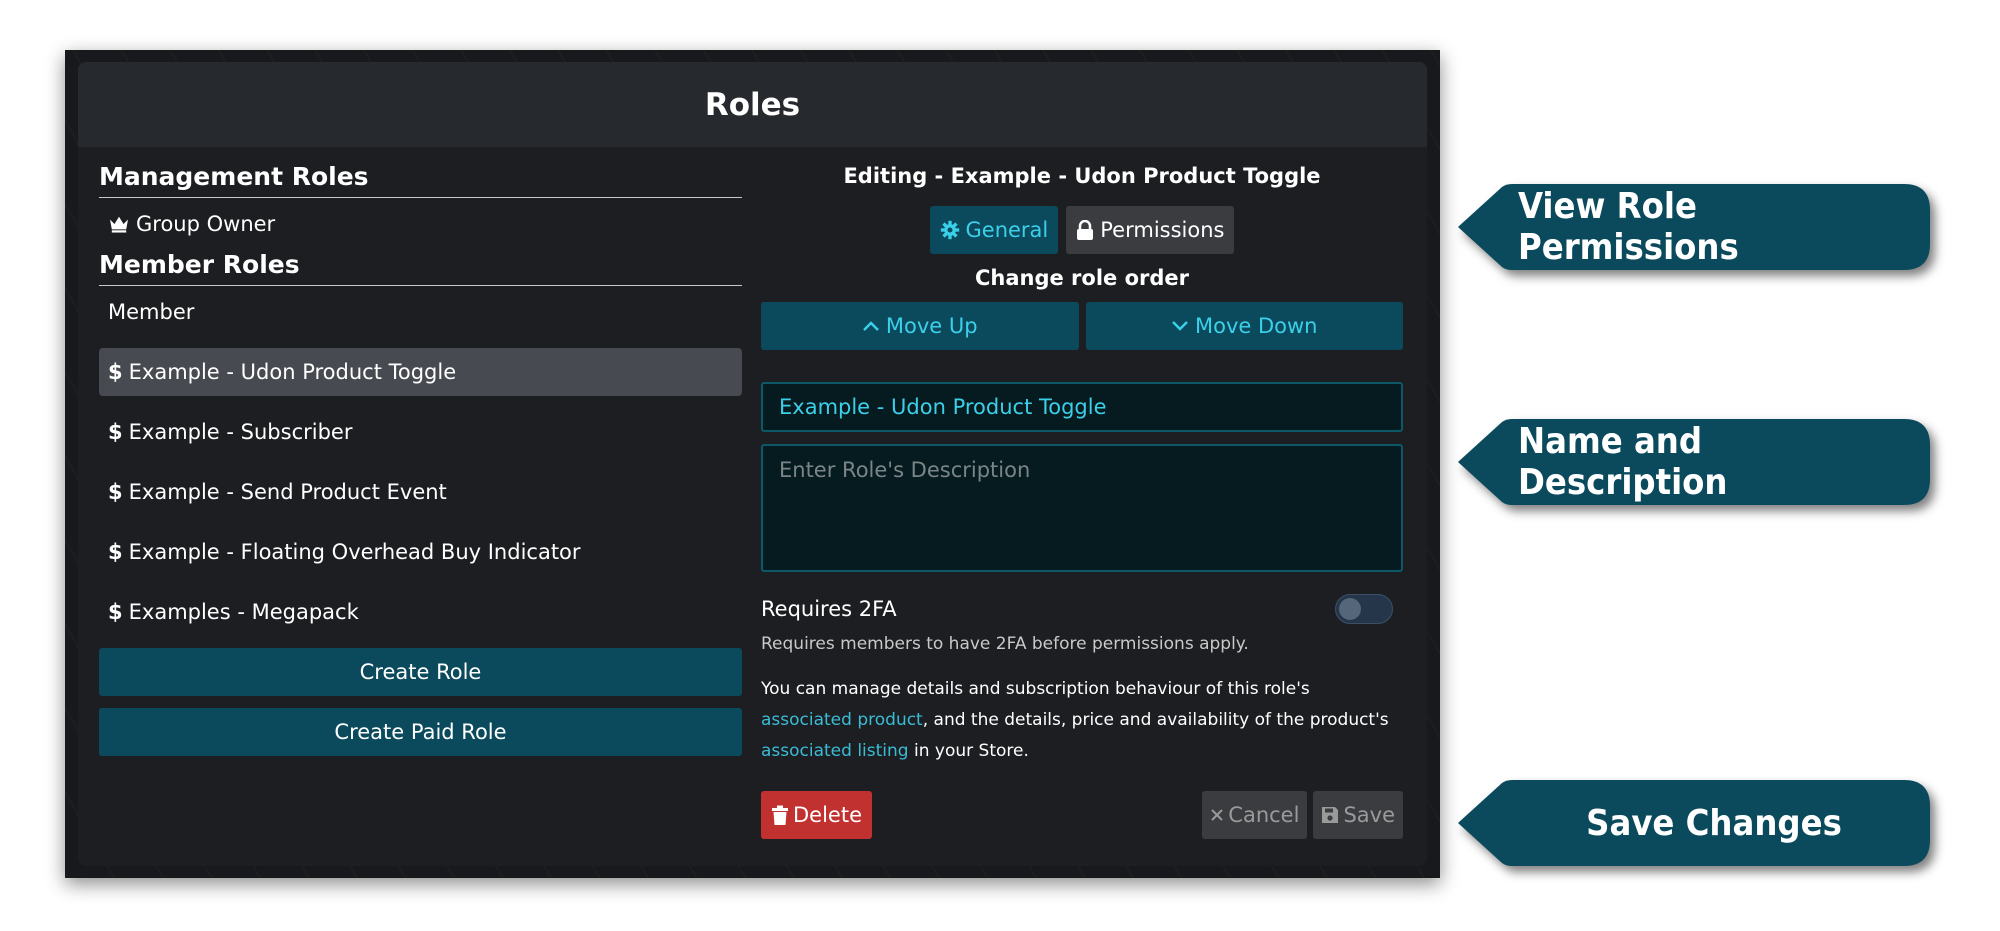 The width and height of the screenshot is (2000, 931). Describe the element at coordinates (420, 732) in the screenshot. I see `create-paid-role-button: Create Paid Role` at that location.